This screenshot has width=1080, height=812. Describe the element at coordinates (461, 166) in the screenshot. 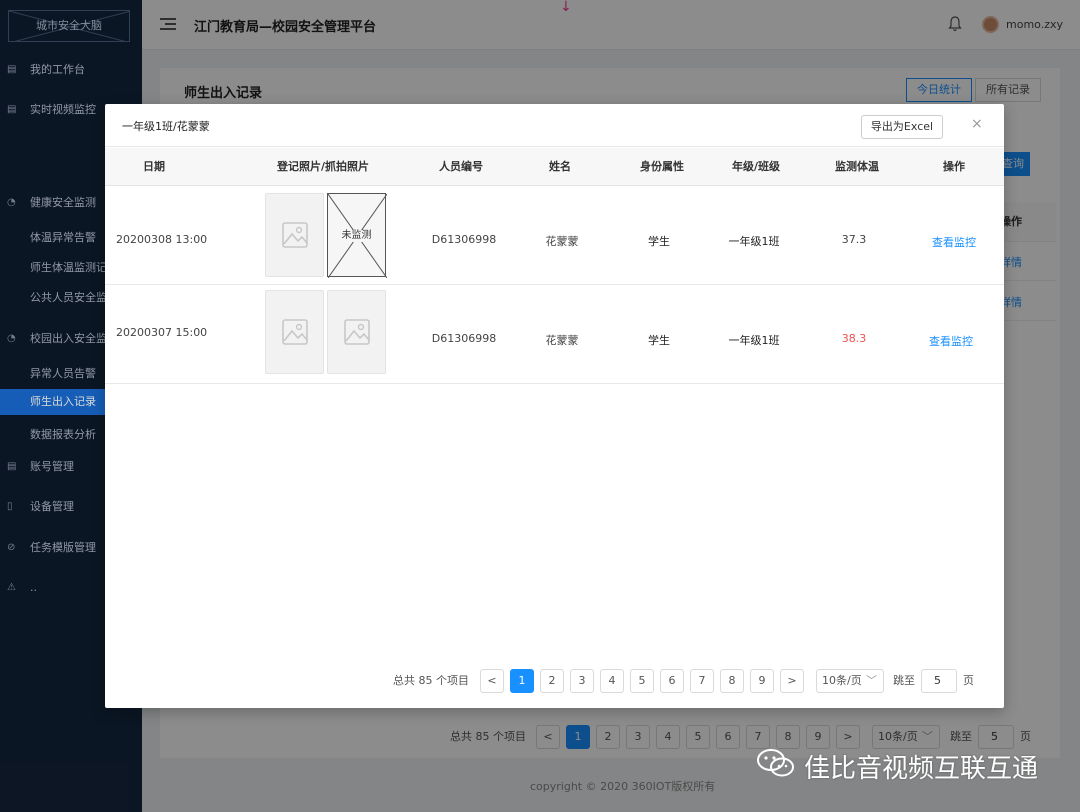

I see `column-header-person-id: 人员编号` at that location.